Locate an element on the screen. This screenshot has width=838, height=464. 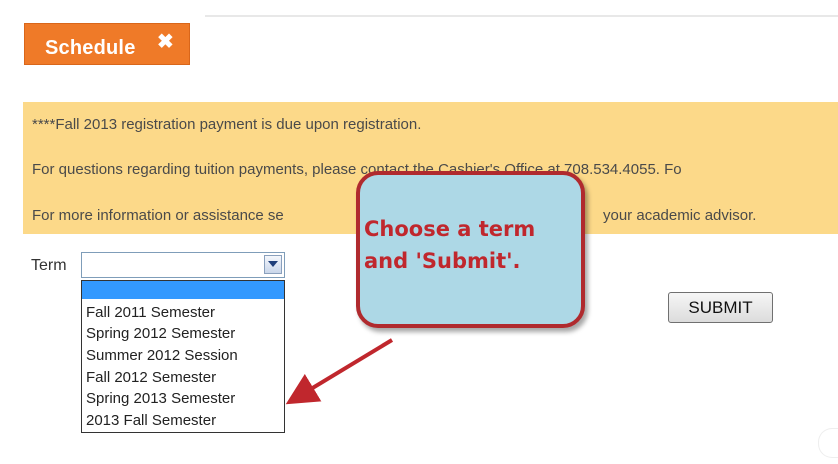
callout-line-1: Choose a term is located at coordinates (450, 229).